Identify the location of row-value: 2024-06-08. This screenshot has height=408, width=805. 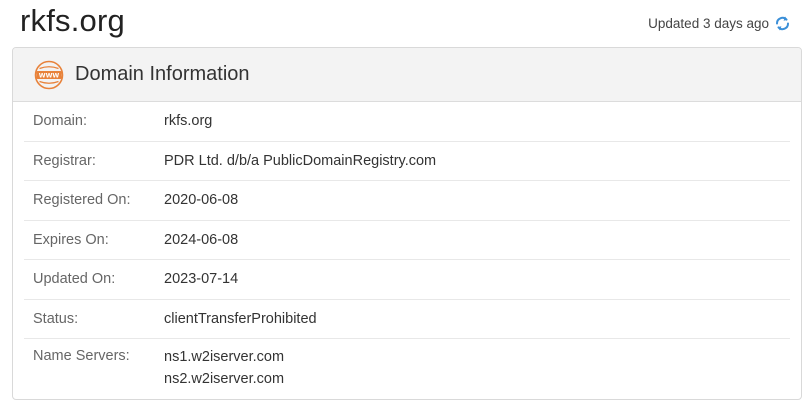
(201, 239).